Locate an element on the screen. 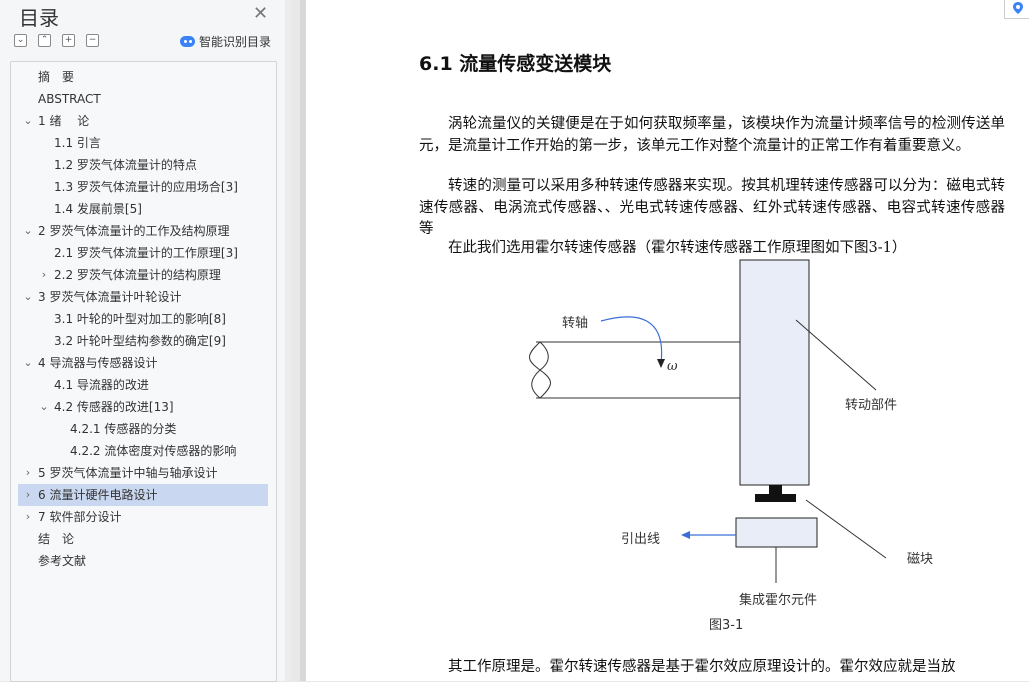 This screenshot has width=1029, height=682. lead-wire-label: 引出线 is located at coordinates (641, 539).